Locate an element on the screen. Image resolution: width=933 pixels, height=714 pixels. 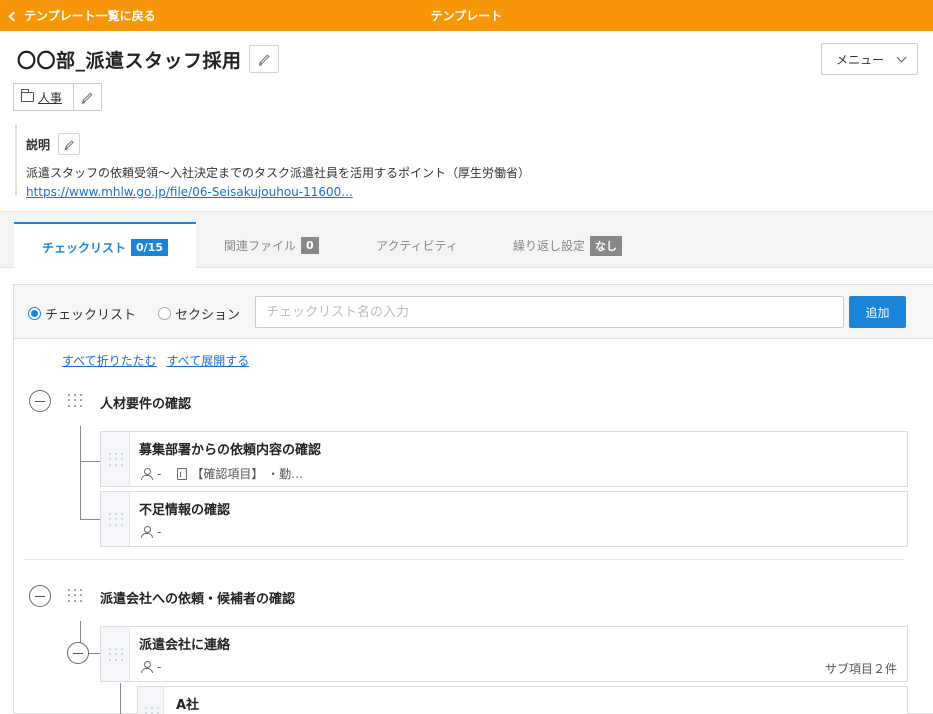
item-title: 派遣会社に連絡 is located at coordinates (185, 645).